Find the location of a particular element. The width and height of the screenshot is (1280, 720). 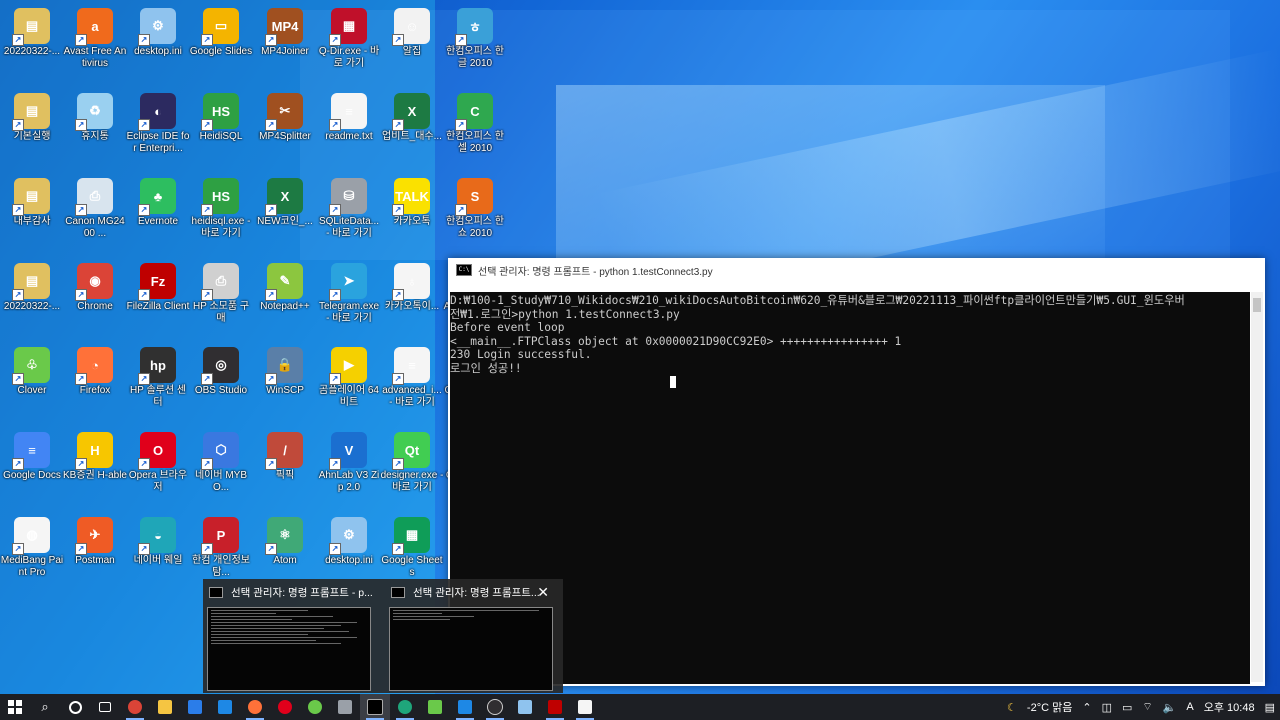

opera-taskbar-icon is located at coordinates (285, 707).